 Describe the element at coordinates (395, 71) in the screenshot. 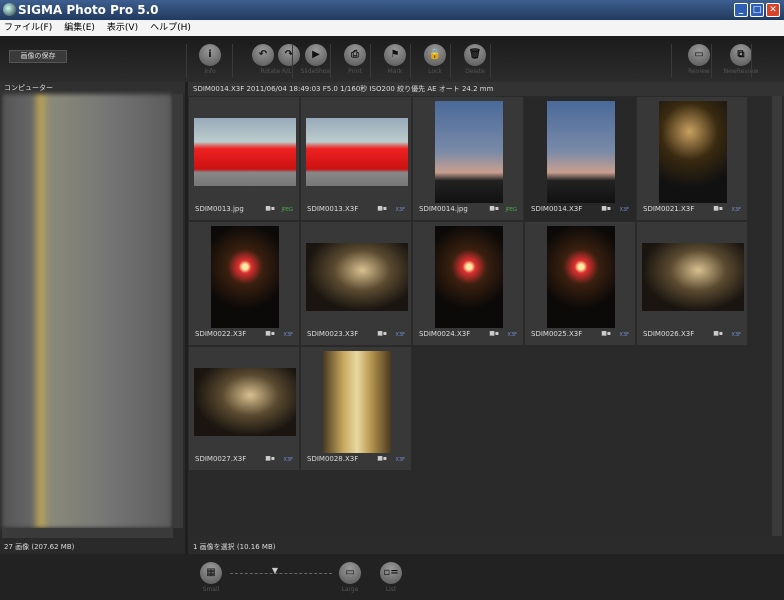

I see `mark-label: Mark` at that location.